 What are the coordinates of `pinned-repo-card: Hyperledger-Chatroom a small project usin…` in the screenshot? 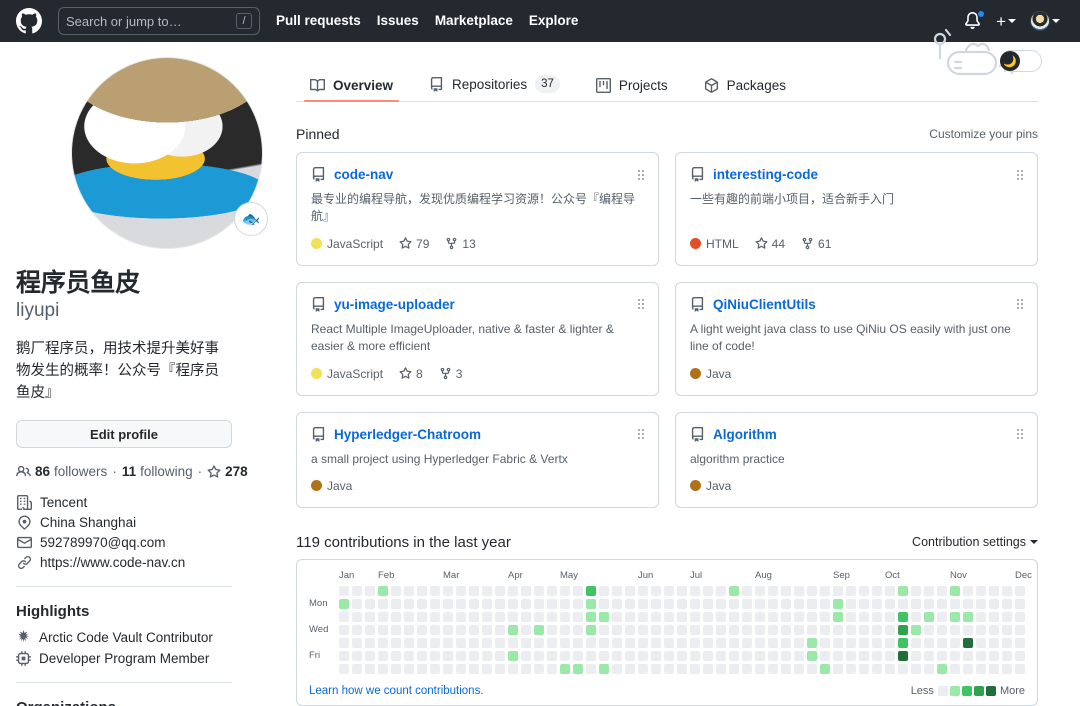 It's located at (477, 459).